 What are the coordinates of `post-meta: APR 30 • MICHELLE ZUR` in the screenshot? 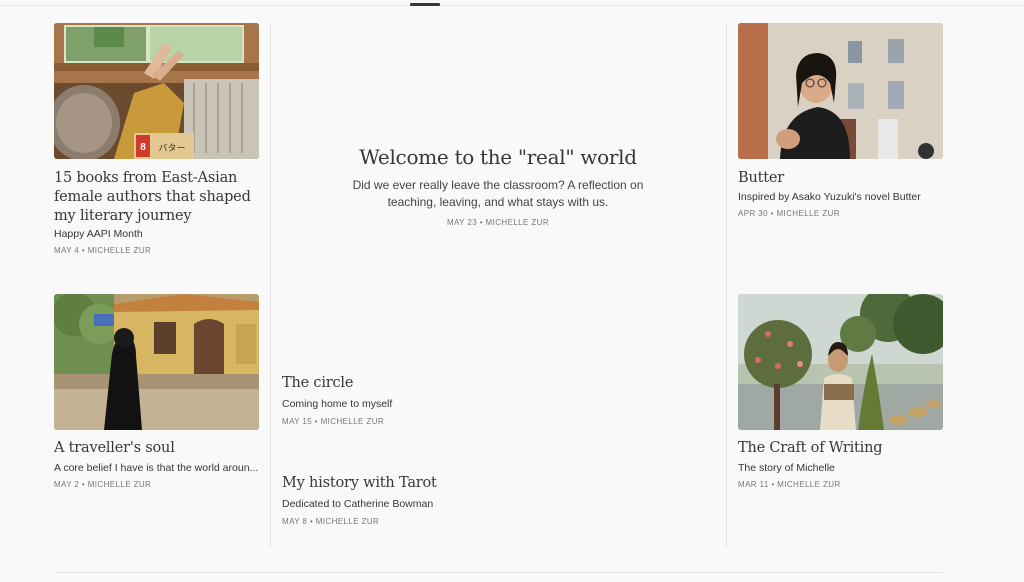 It's located at (789, 213).